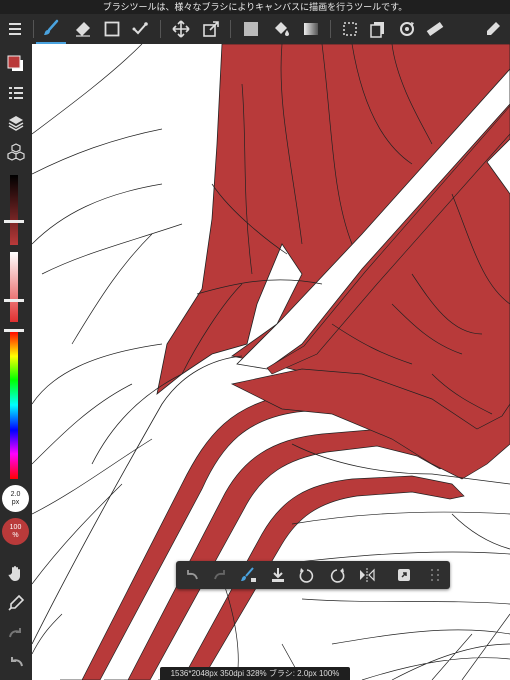 The image size is (510, 680). Describe the element at coordinates (51, 29) in the screenshot. I see `brush-icon` at that location.